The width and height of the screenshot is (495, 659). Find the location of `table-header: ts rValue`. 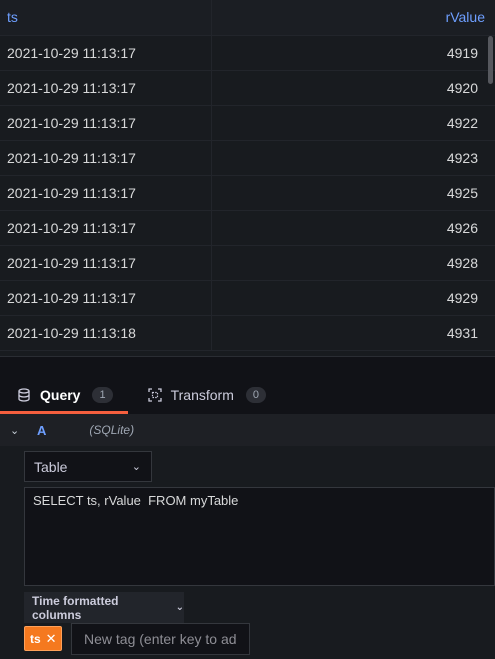

table-header: ts rValue is located at coordinates (247, 18).